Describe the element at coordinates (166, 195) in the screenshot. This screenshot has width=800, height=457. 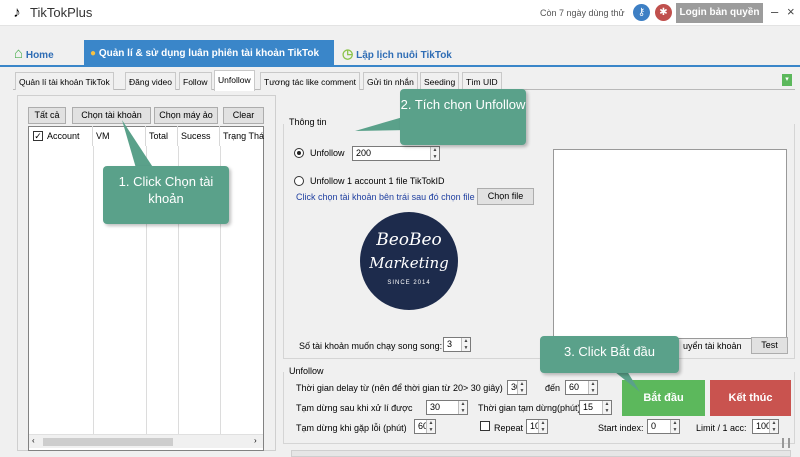
I see `callout-choose-account: 1. Click Chọn tài khoản` at that location.